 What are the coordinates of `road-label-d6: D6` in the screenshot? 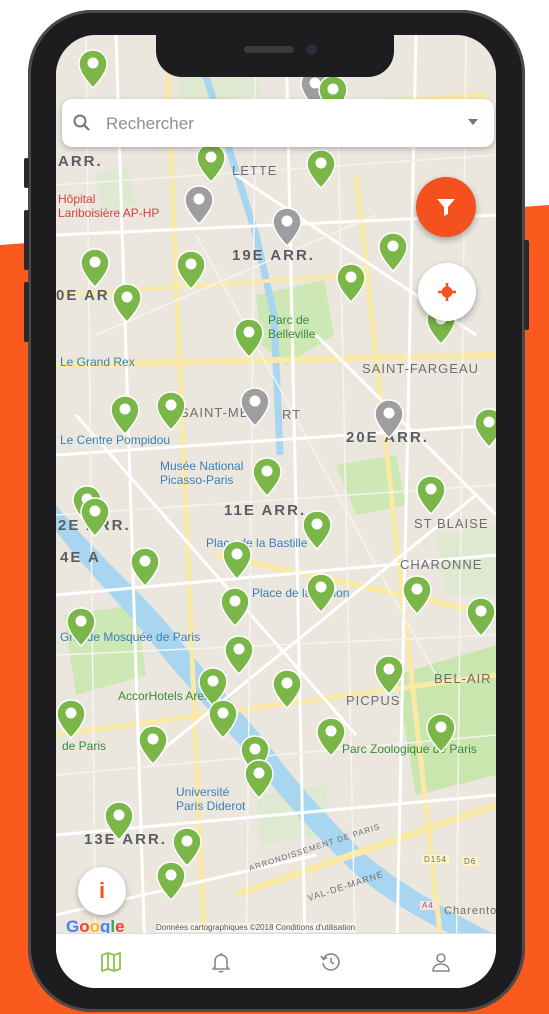 It's located at (470, 861).